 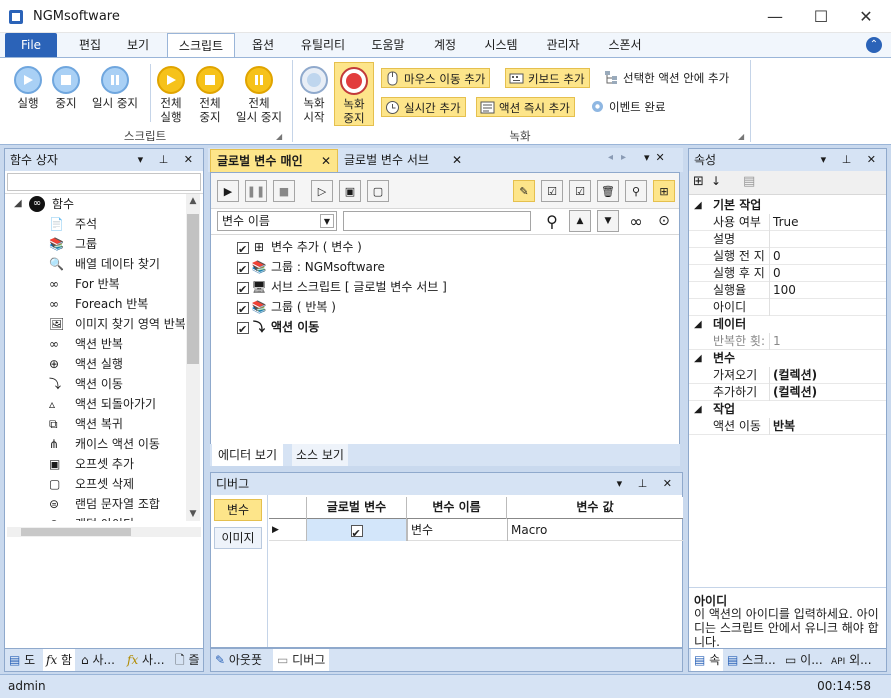 I want to click on property-row: 실행 후 지 0, so click(x=787, y=273).